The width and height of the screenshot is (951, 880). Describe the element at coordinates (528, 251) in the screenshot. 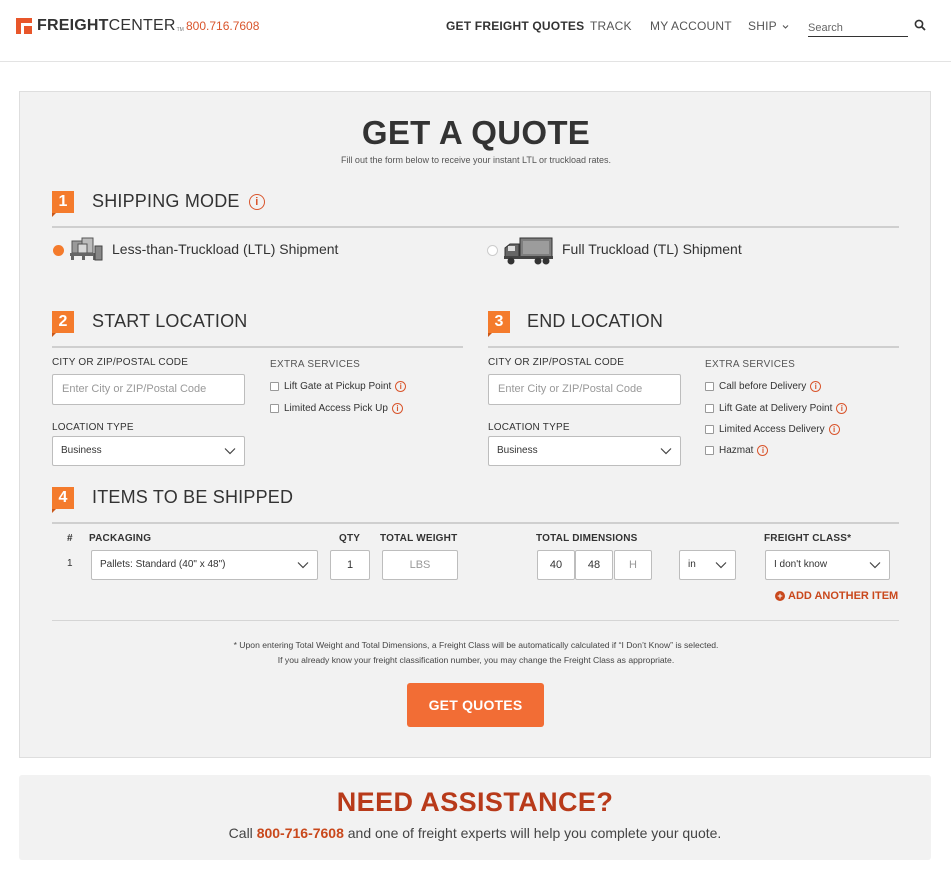

I see `truck-icon` at that location.